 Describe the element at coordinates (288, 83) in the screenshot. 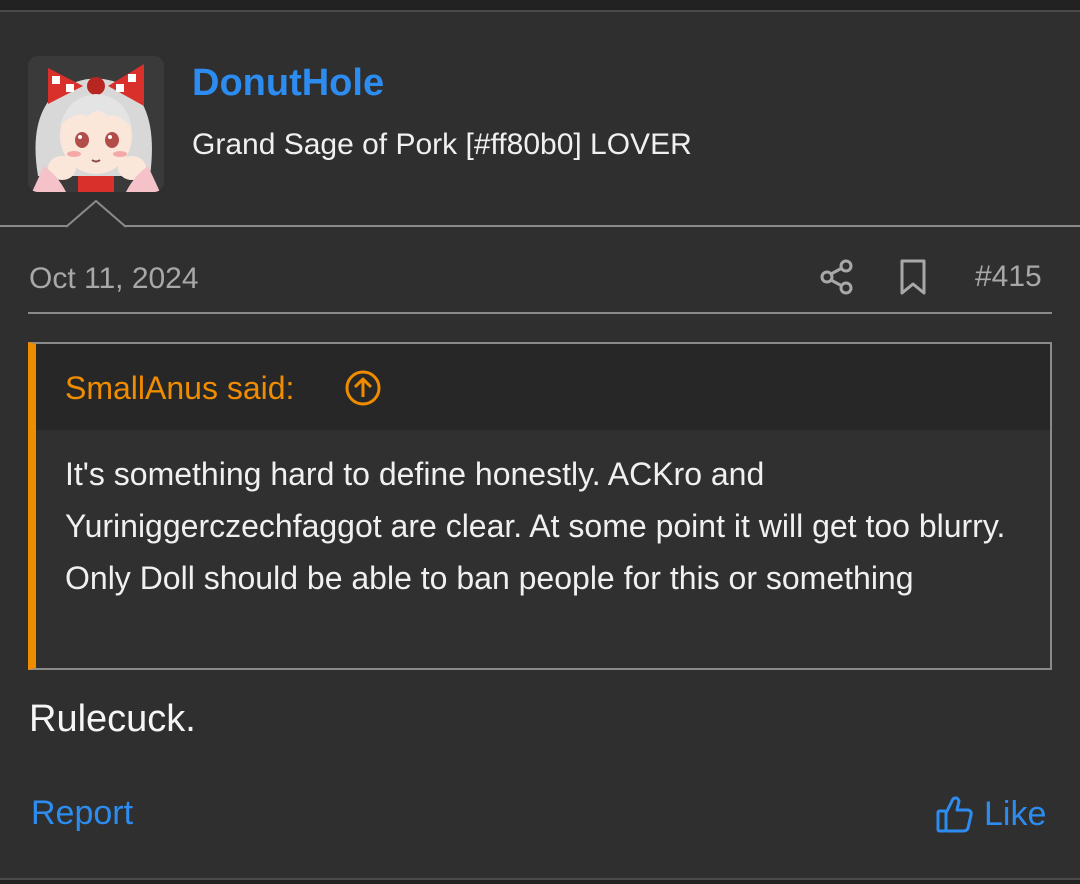

I see `username: DonutHole` at that location.